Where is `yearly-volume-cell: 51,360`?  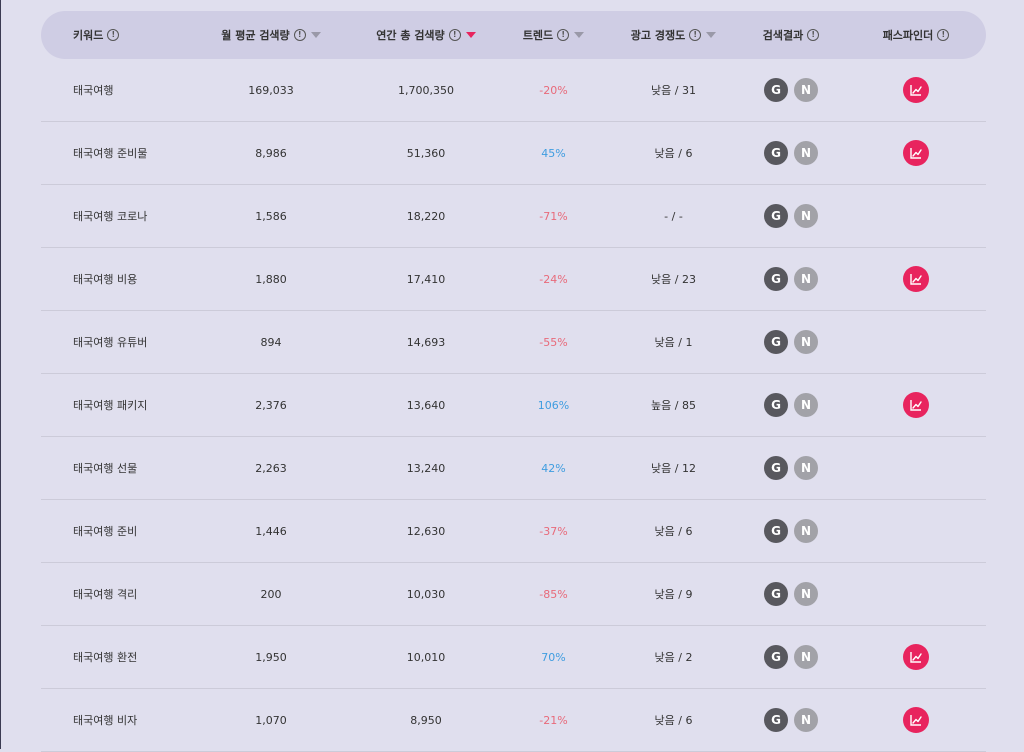 yearly-volume-cell: 51,360 is located at coordinates (426, 153).